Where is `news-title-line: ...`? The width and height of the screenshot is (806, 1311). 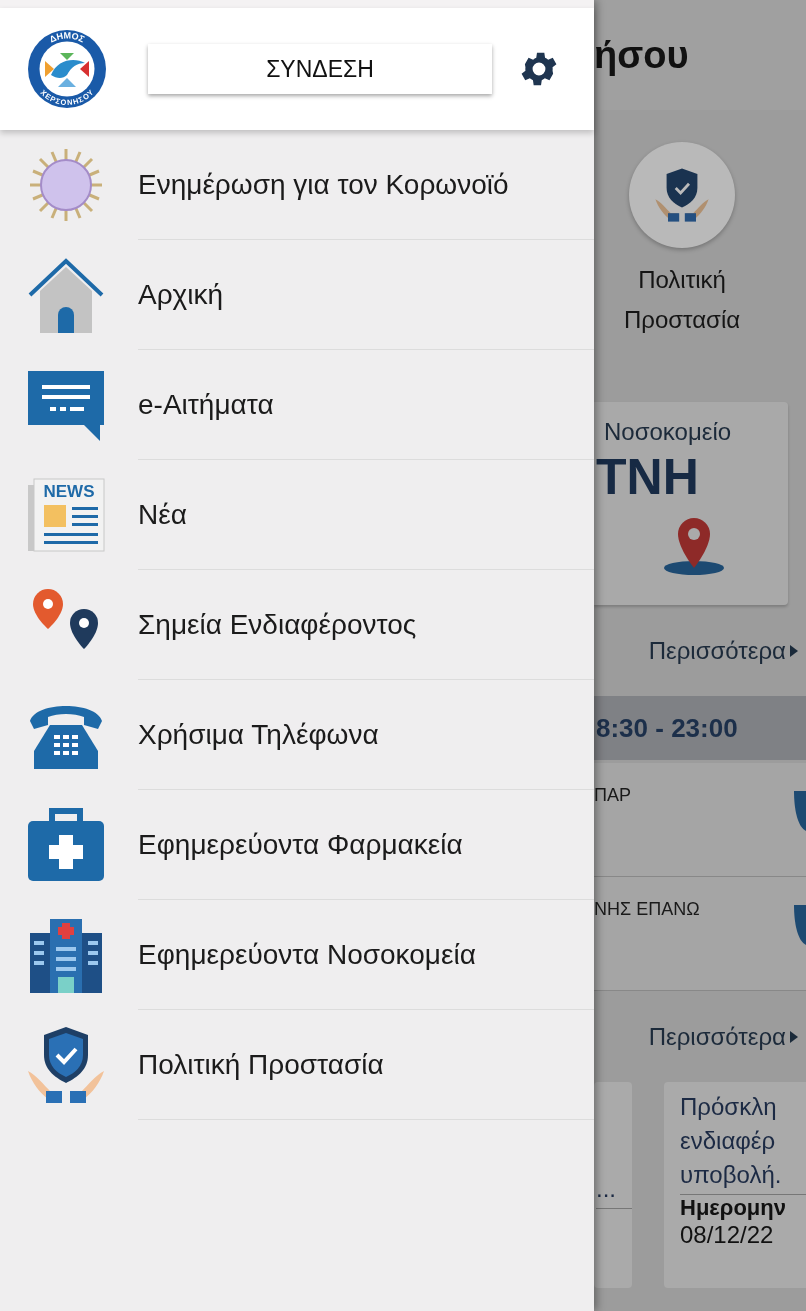 news-title-line: ... is located at coordinates (606, 1189).